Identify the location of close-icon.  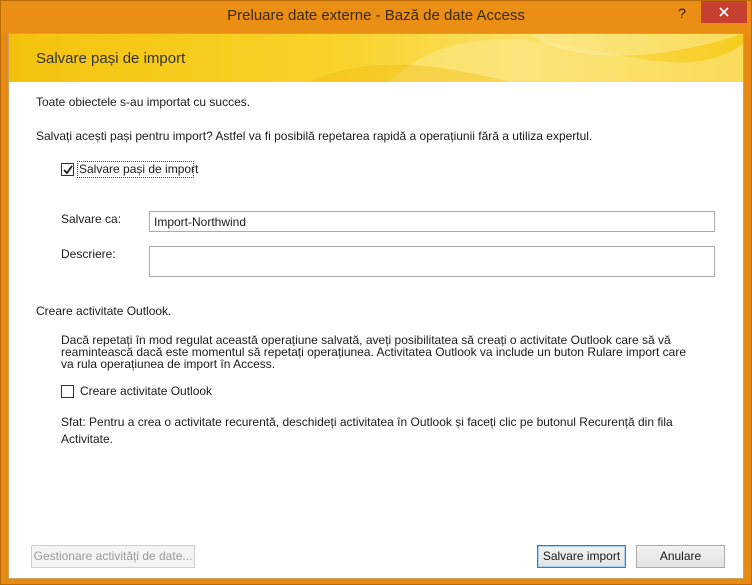
(724, 12).